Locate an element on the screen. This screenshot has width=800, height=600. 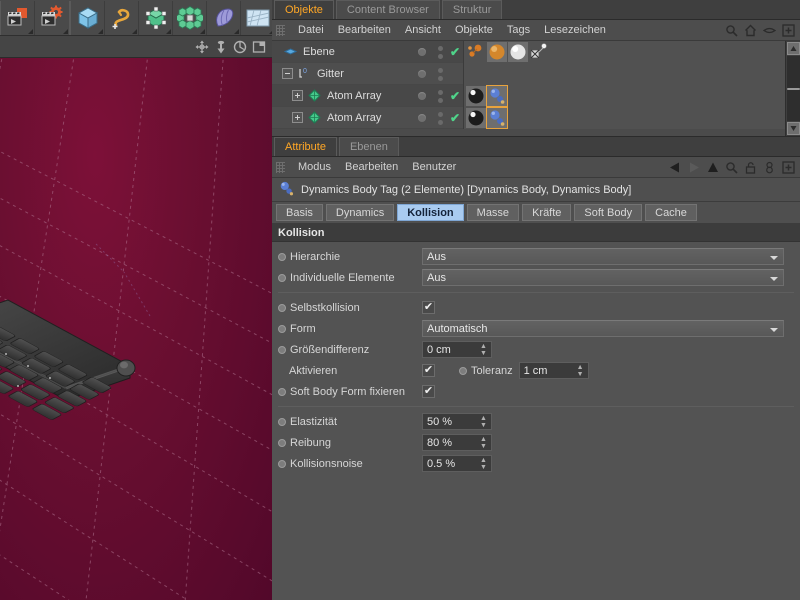
soft-body-form-fixieren-checkbox: ✔ is located at coordinates (428, 391).